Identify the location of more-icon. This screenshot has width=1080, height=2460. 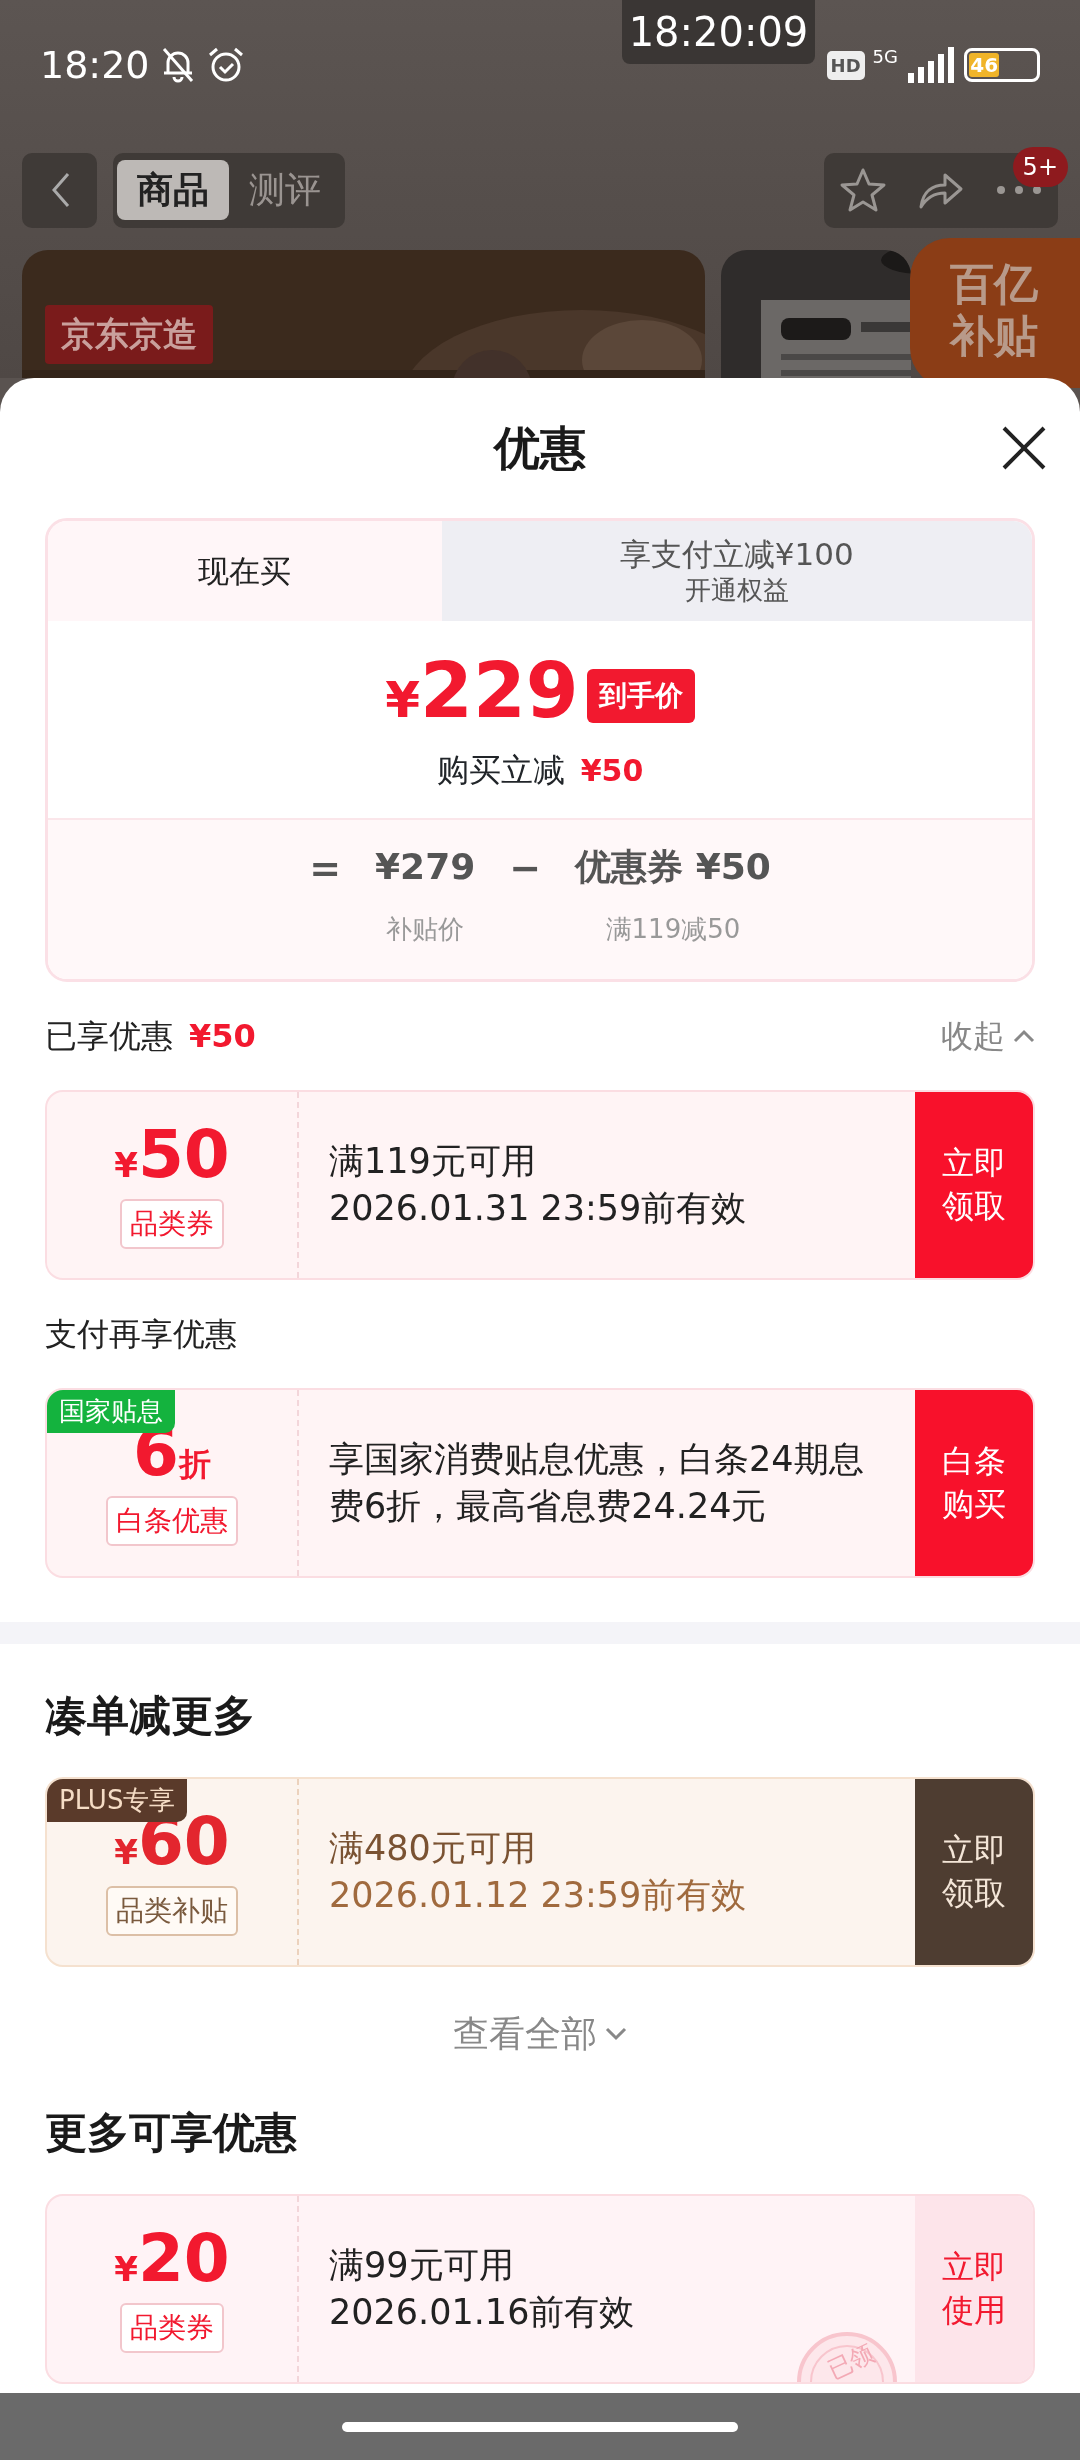
(1019, 190).